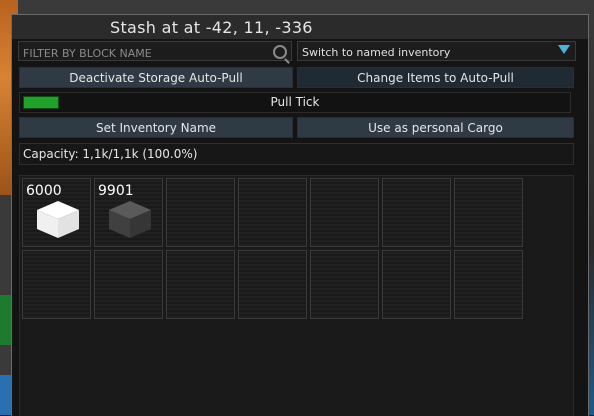 The image size is (594, 416). Describe the element at coordinates (435, 127) in the screenshot. I see `use-personal-cargo-button: Use as personal Cargo` at that location.